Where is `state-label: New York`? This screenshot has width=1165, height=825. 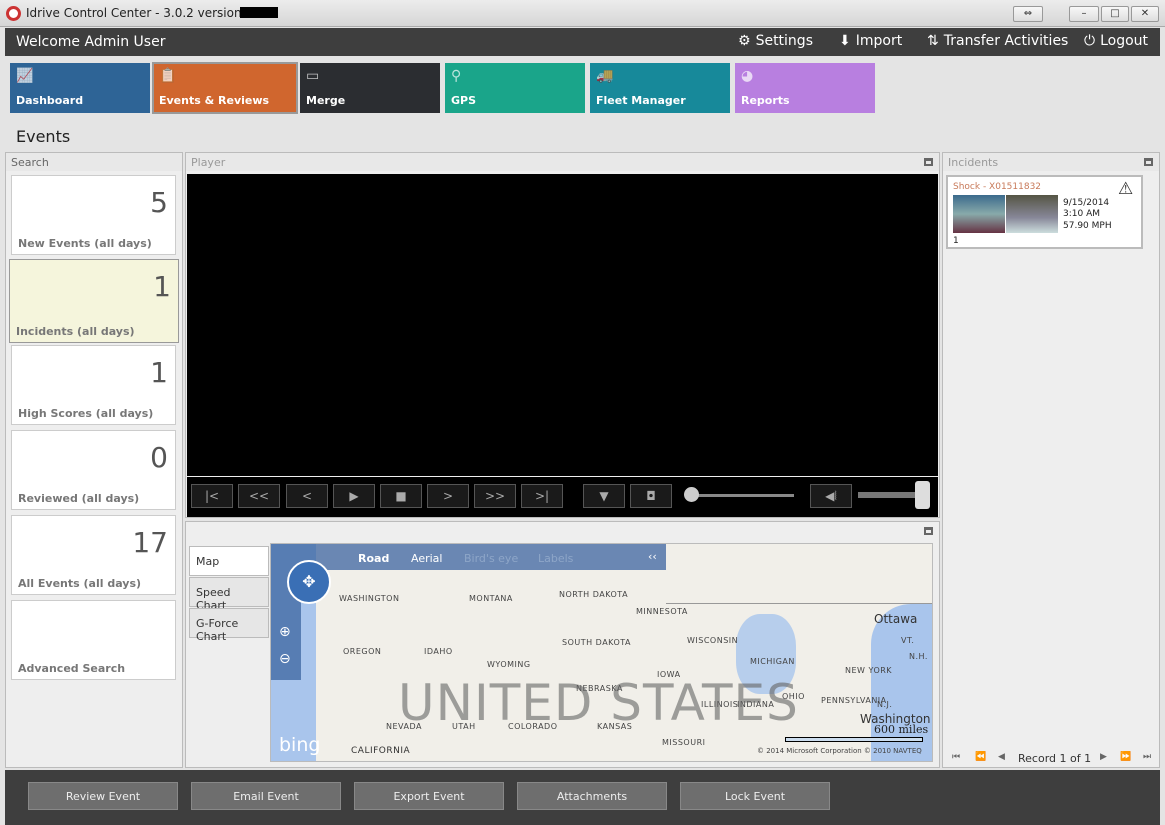 state-label: New York is located at coordinates (869, 670).